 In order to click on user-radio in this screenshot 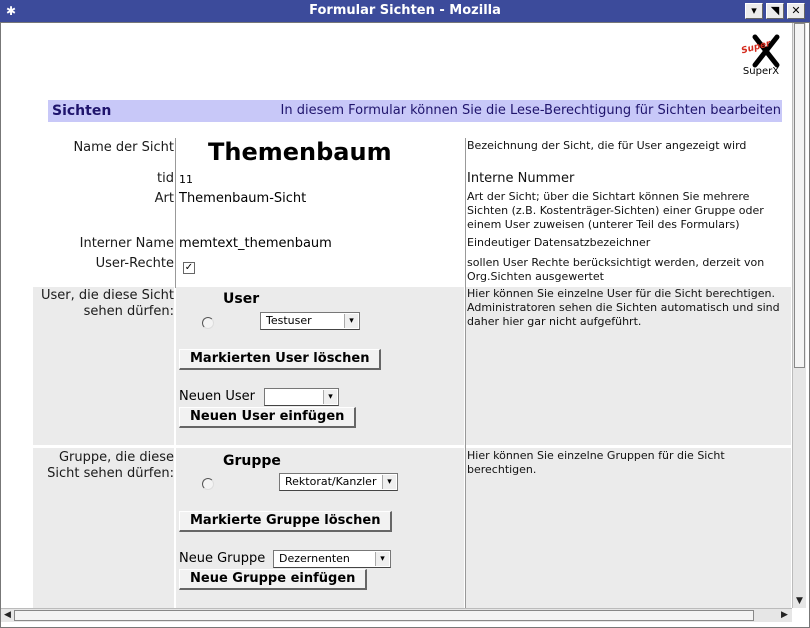, I will do `click(208, 323)`.